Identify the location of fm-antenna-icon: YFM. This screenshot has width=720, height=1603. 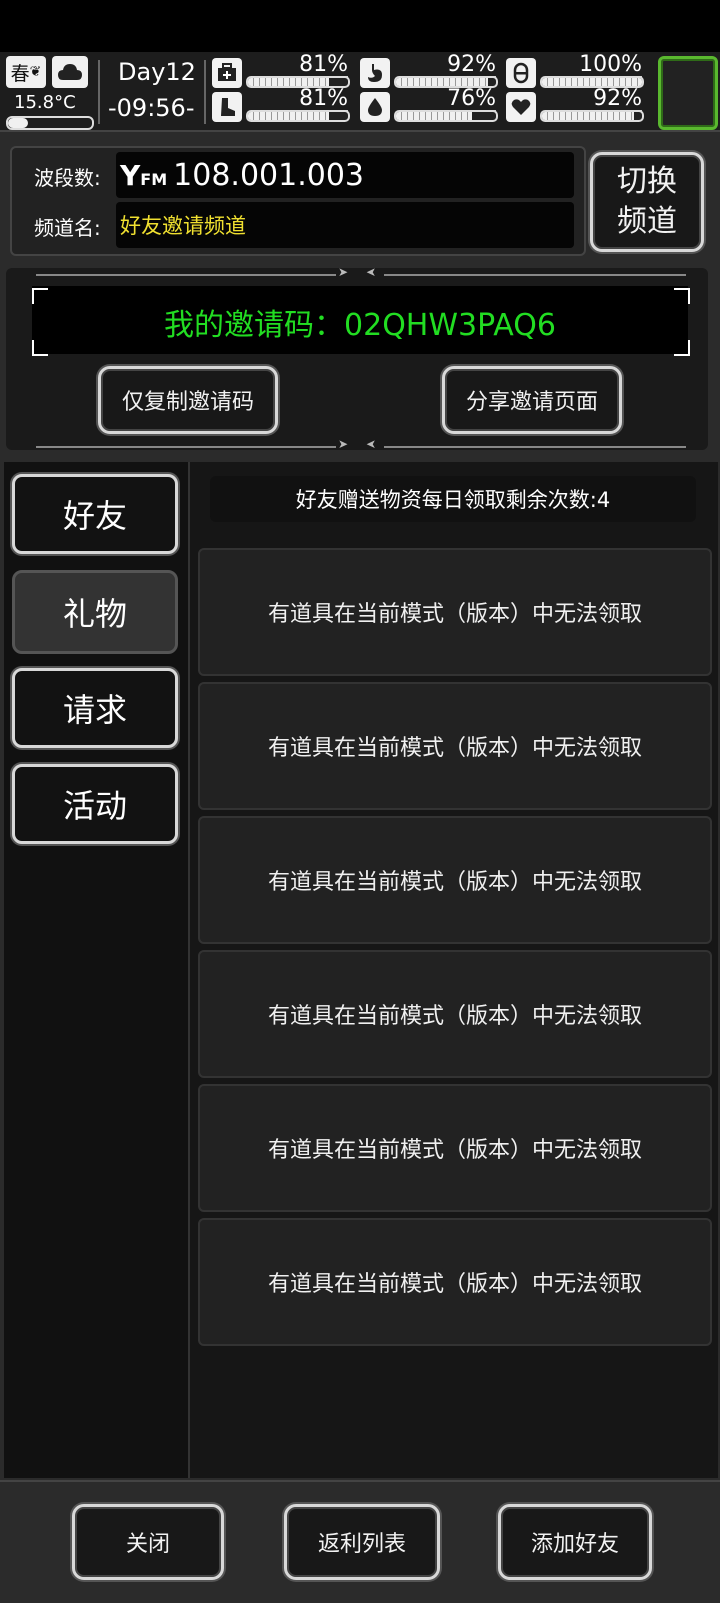
(144, 175).